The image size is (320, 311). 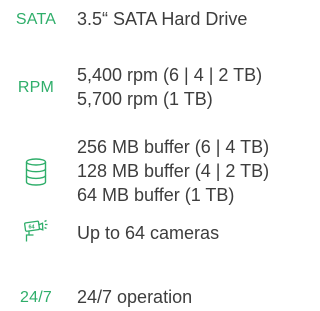 I want to click on spec-text-operation: 24/7 operation, so click(x=189, y=297).